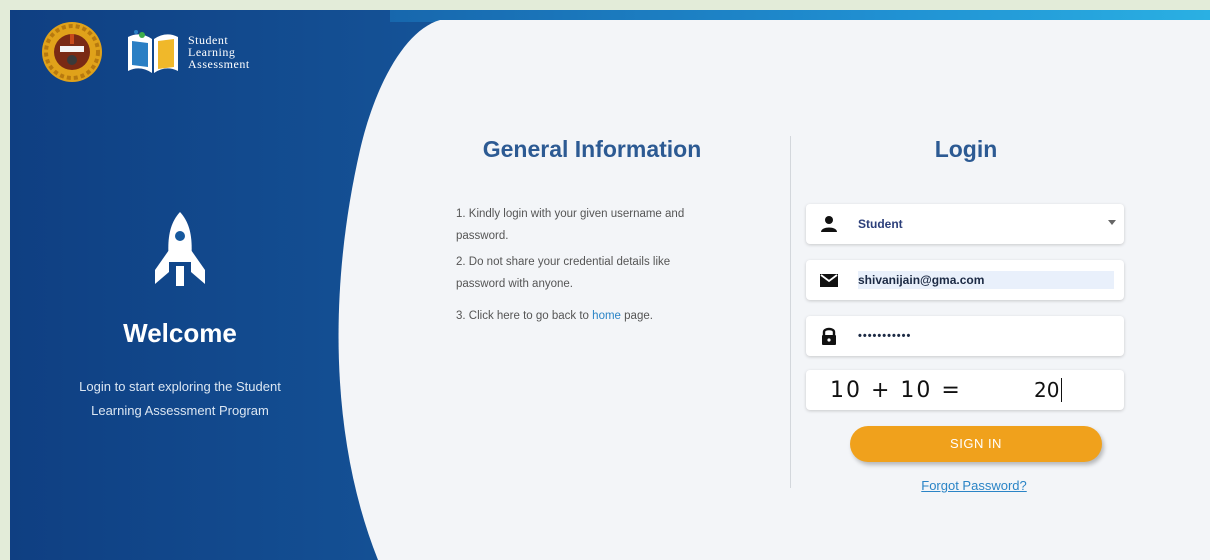  What do you see at coordinates (880, 224) in the screenshot?
I see `role-select-value: Student` at bounding box center [880, 224].